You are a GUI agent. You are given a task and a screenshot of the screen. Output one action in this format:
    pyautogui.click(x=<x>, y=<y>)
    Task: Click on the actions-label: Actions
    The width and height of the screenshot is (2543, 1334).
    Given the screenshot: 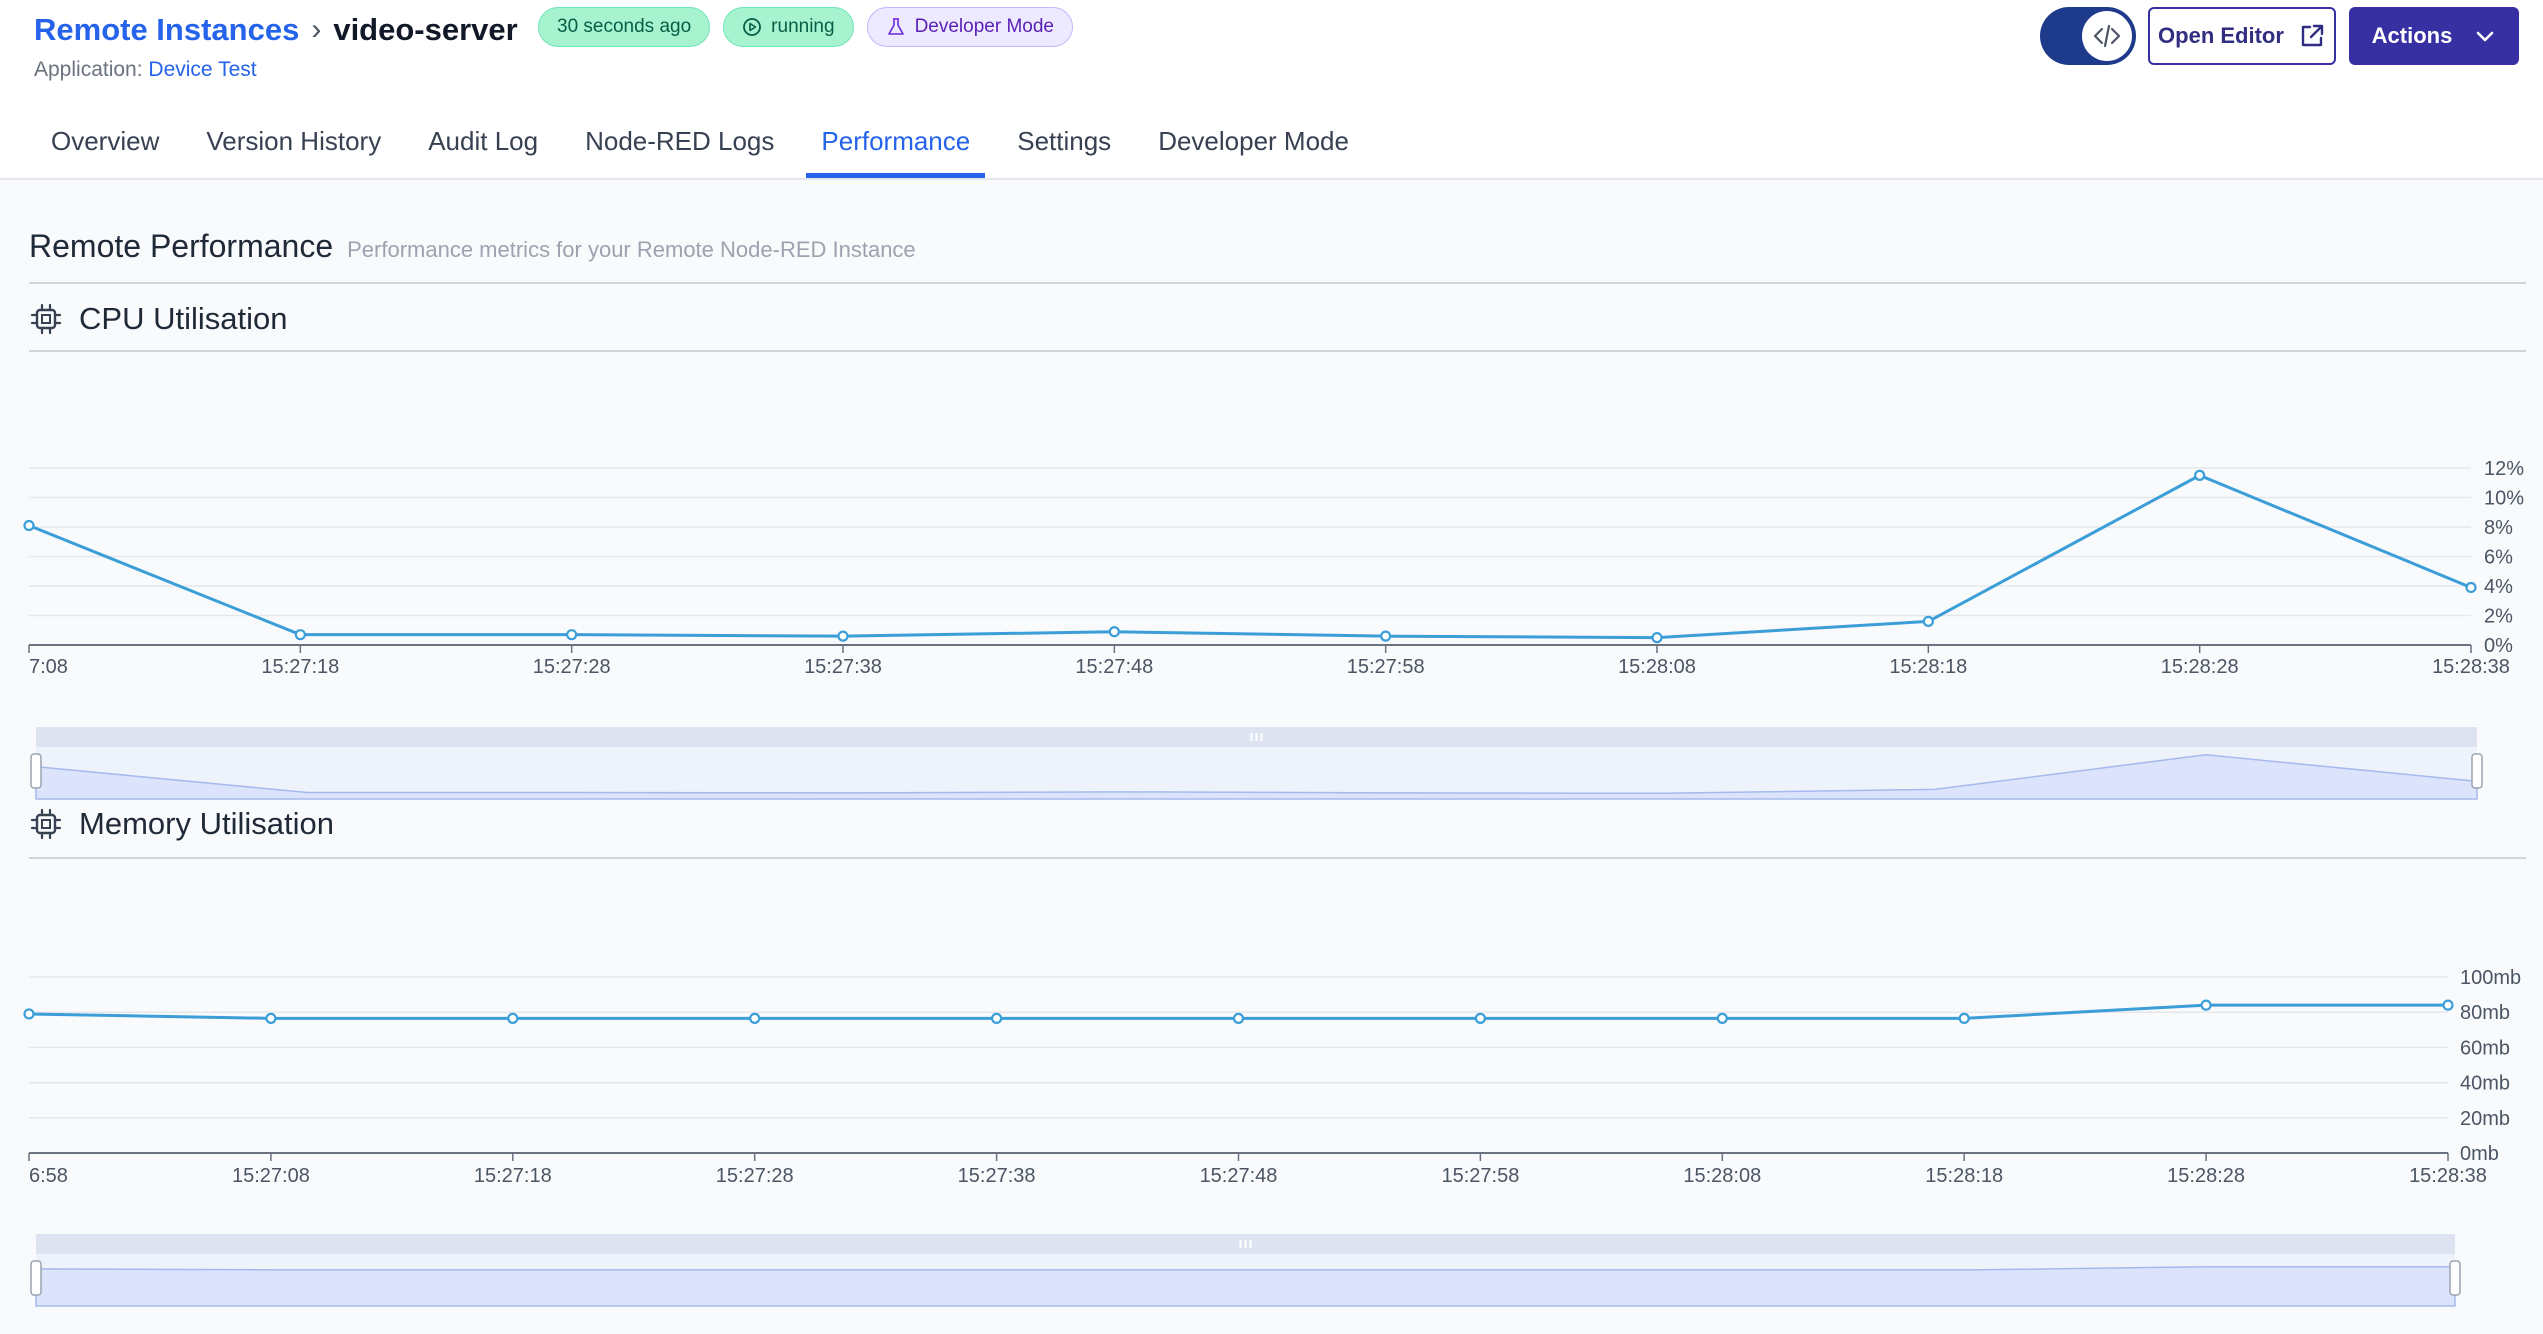 What is the action you would take?
    pyautogui.click(x=2412, y=35)
    